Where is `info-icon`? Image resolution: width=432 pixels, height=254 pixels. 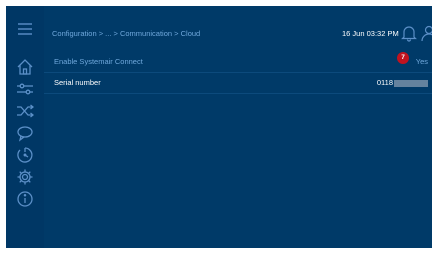
info-icon is located at coordinates (25, 199).